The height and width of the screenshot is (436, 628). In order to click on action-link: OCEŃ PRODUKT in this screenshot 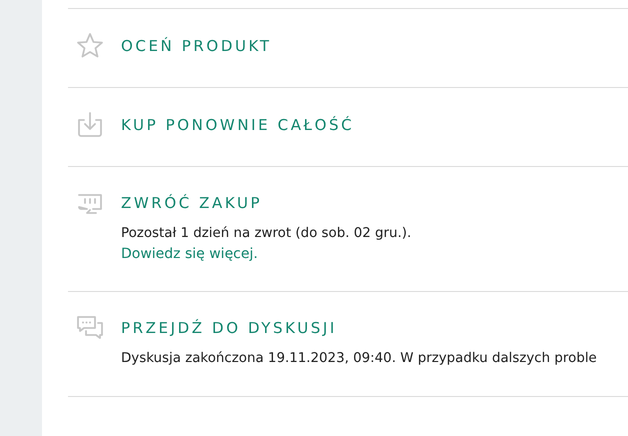, I will do `click(196, 46)`.